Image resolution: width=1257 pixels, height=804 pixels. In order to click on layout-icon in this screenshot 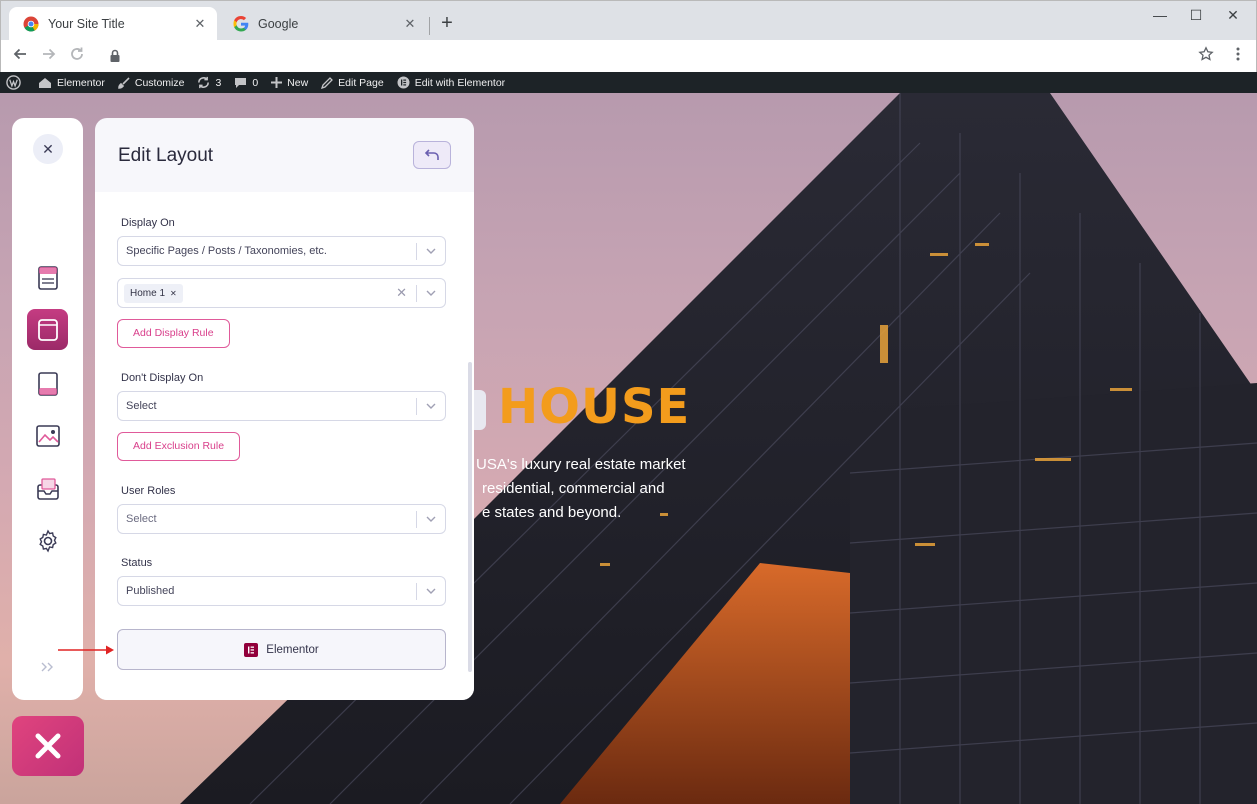, I will do `click(47, 329)`.